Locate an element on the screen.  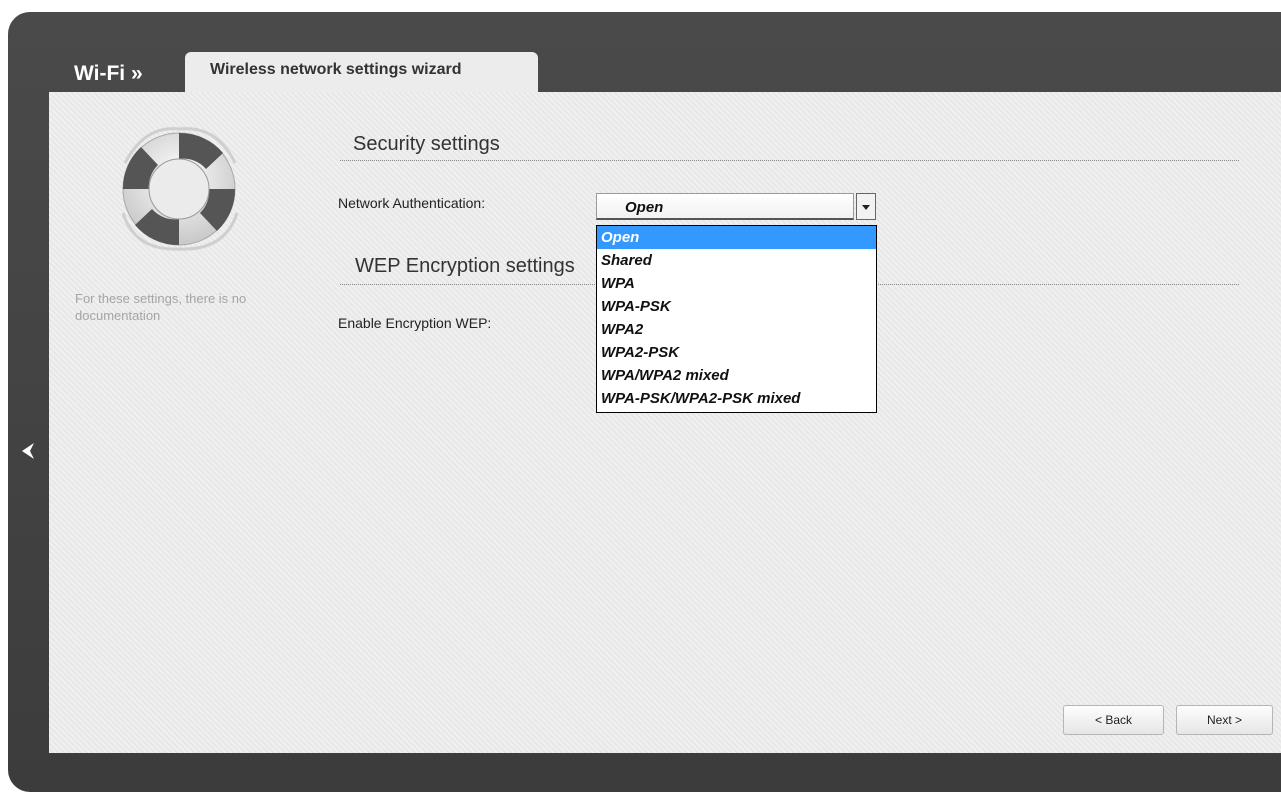
tab-wizard: Wireless network settings wizard is located at coordinates (361, 72).